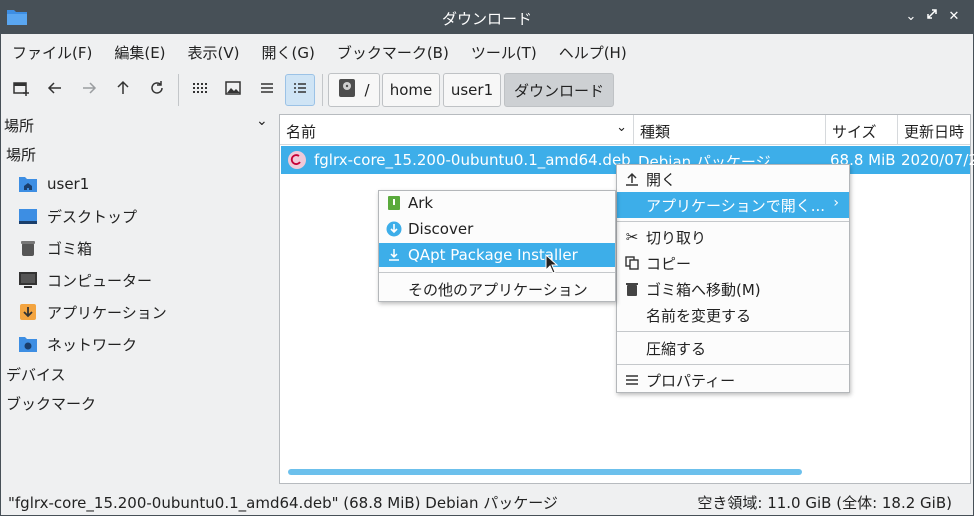 Image resolution: width=974 pixels, height=516 pixels. What do you see at coordinates (824, 503) in the screenshot?
I see `status-free-space: 空き領域: 11.0 GiB (全体: 18.2 GiB)` at bounding box center [824, 503].